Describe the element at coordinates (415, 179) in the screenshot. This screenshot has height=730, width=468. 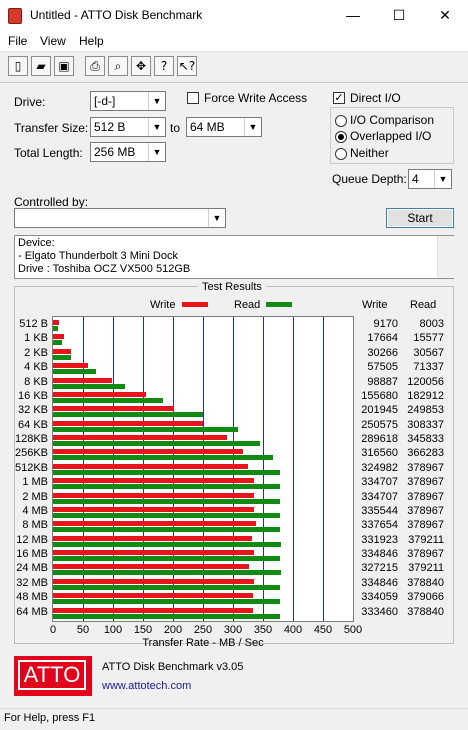
I see `queue-depth-value: 4` at that location.